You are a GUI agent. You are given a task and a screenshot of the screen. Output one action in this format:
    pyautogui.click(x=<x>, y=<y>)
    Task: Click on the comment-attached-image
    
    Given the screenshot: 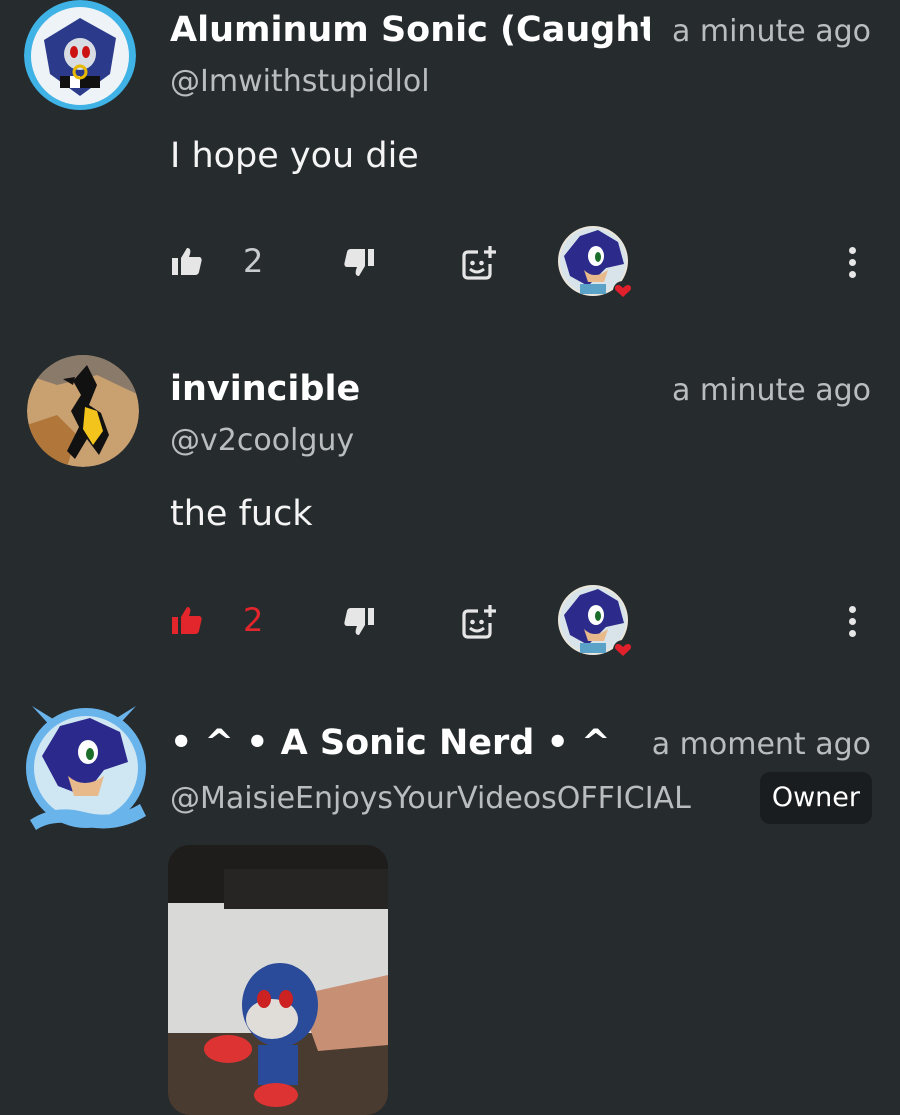 What is the action you would take?
    pyautogui.click(x=278, y=980)
    